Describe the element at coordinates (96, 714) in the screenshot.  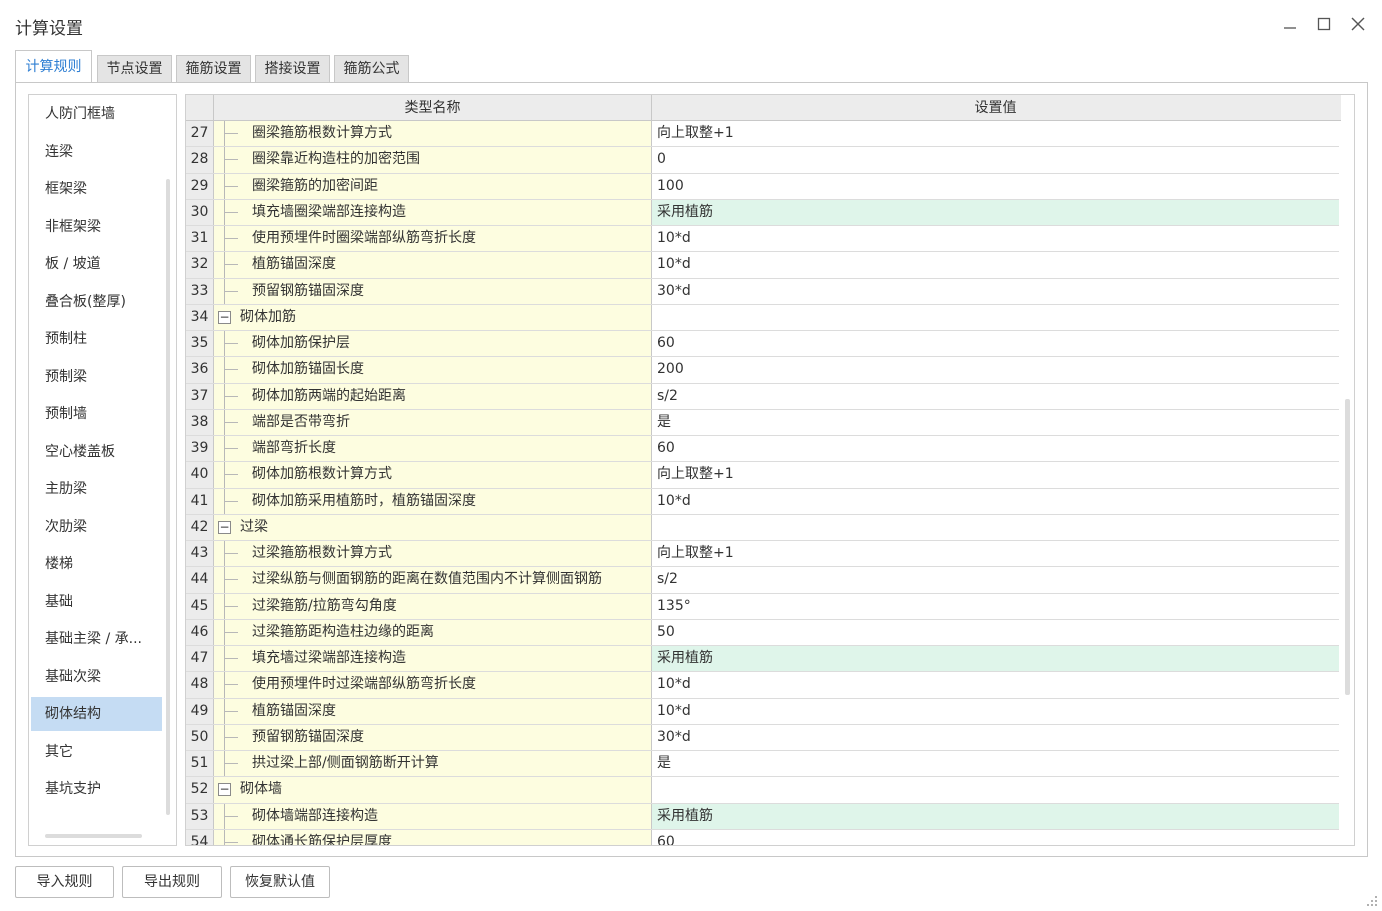
I see `sidebar-item: 砌体结构` at that location.